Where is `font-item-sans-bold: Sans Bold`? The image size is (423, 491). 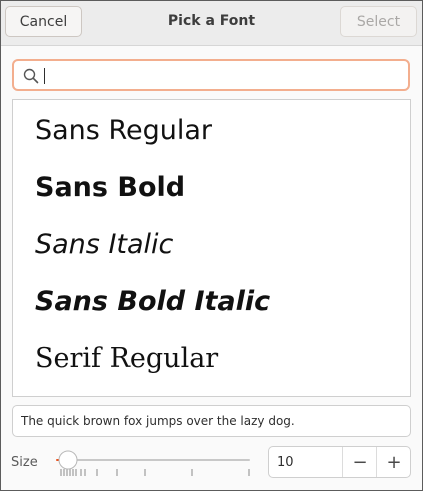 font-item-sans-bold: Sans Bold is located at coordinates (110, 188).